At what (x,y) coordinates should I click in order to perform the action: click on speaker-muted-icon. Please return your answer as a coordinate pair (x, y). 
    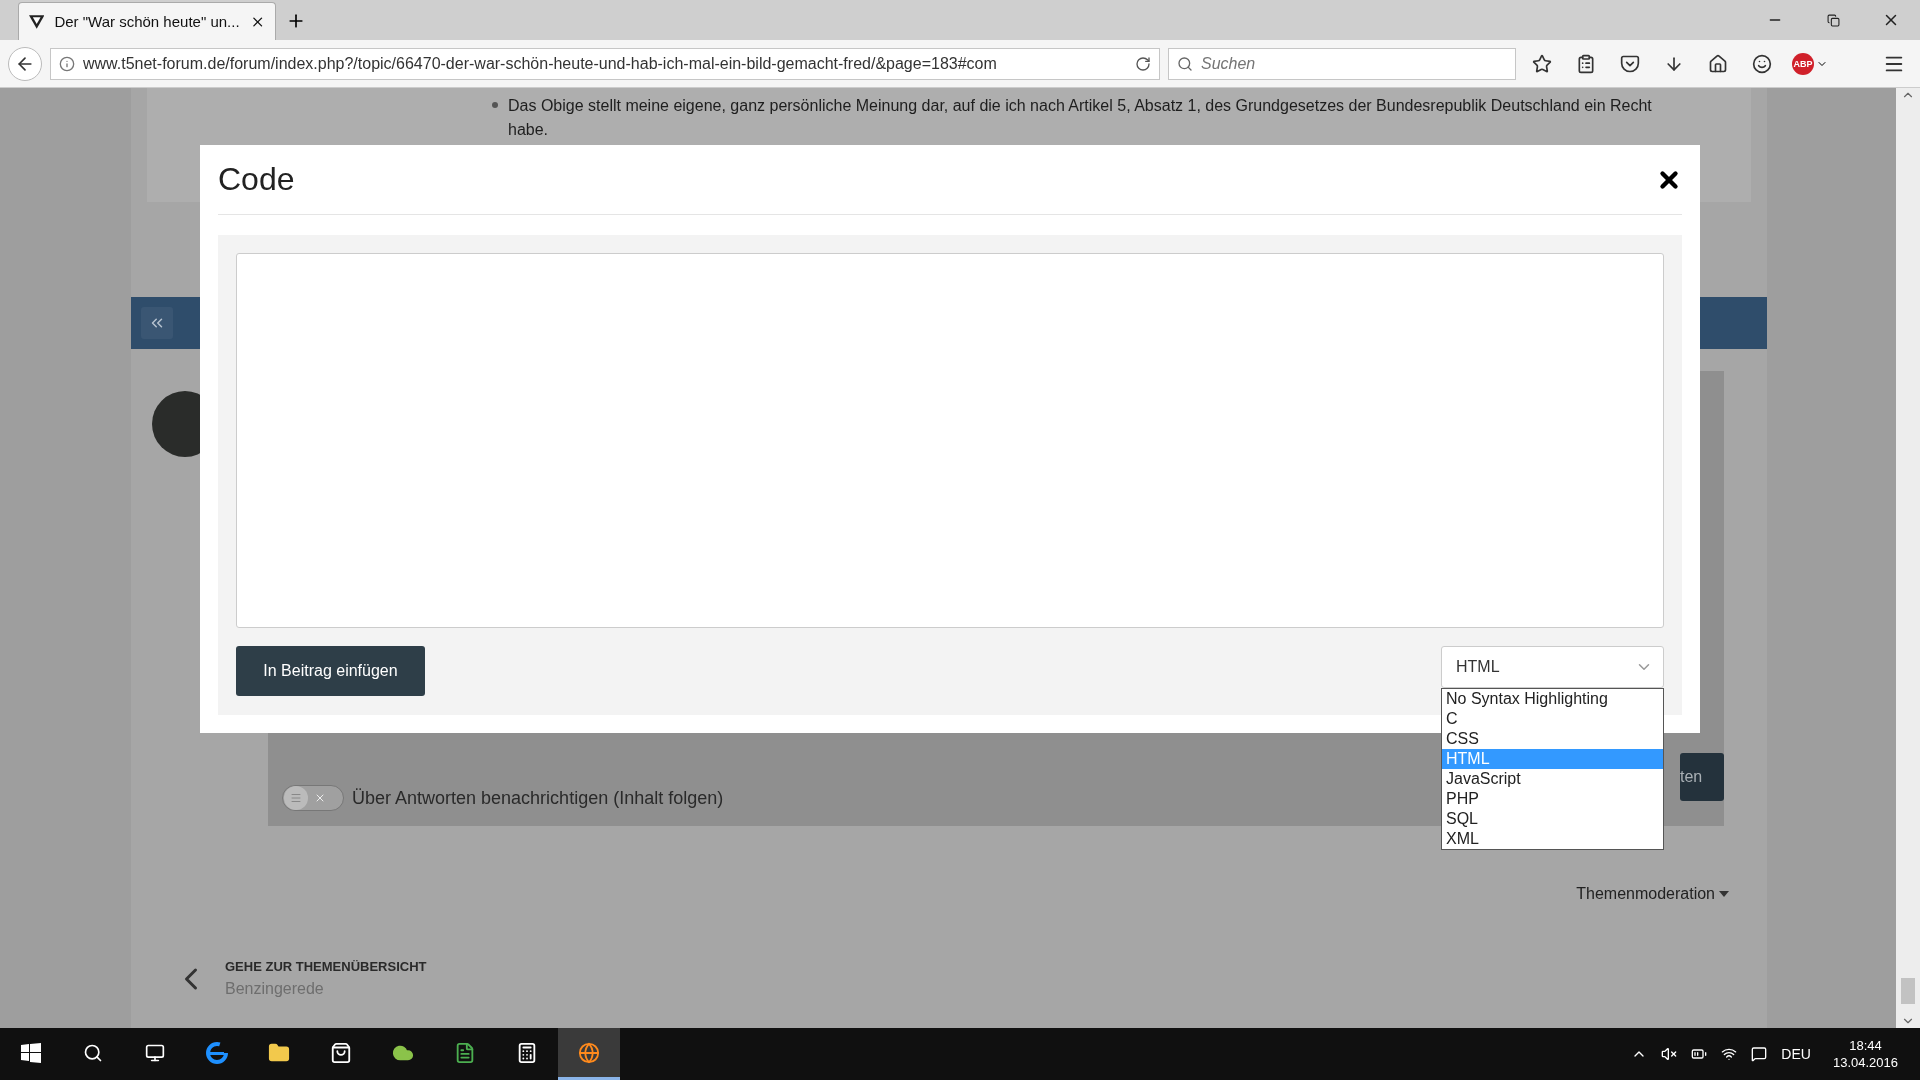
    Looking at the image, I should click on (1669, 1054).